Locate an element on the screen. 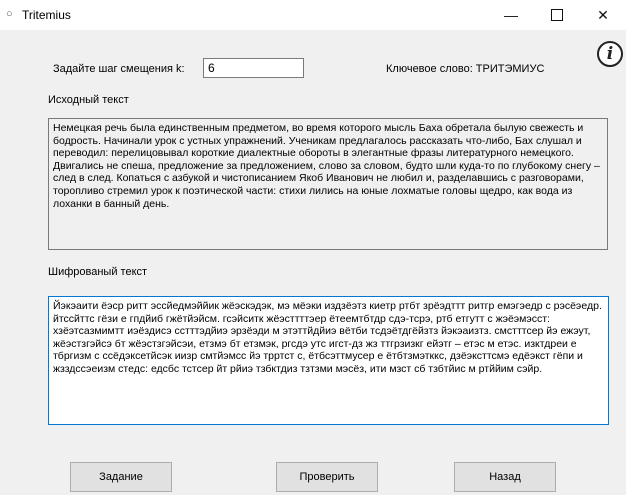 This screenshot has height=495, width=626. maximize-button is located at coordinates (557, 15).